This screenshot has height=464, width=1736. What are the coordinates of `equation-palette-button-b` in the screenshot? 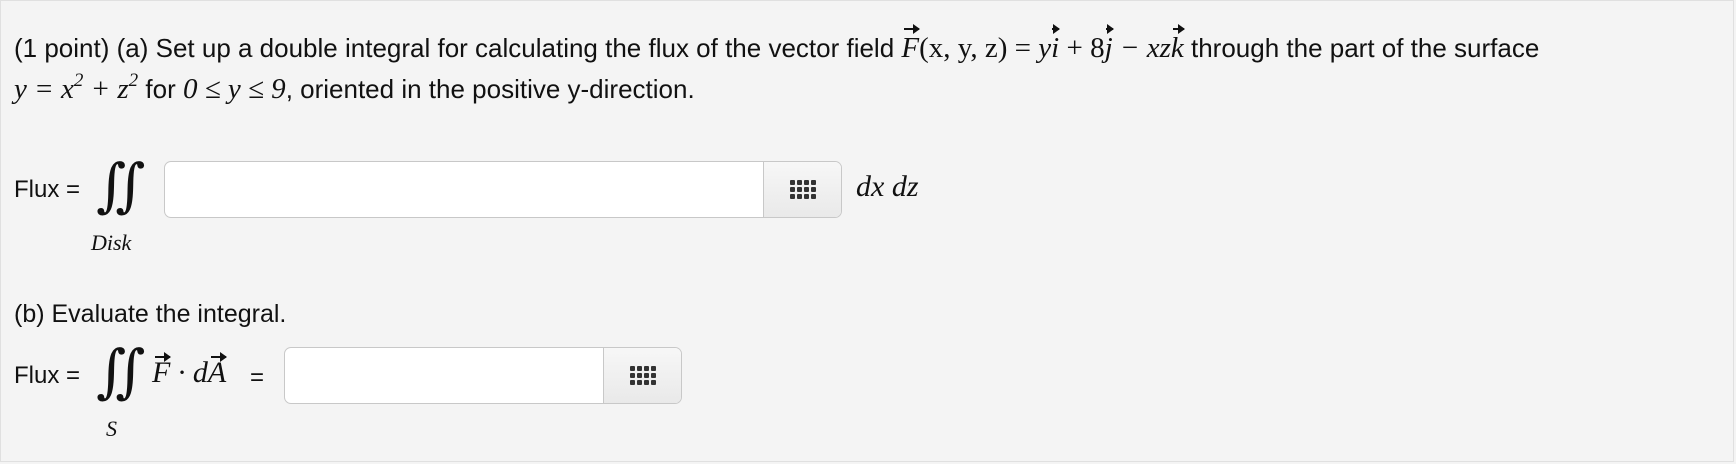 It's located at (642, 375).